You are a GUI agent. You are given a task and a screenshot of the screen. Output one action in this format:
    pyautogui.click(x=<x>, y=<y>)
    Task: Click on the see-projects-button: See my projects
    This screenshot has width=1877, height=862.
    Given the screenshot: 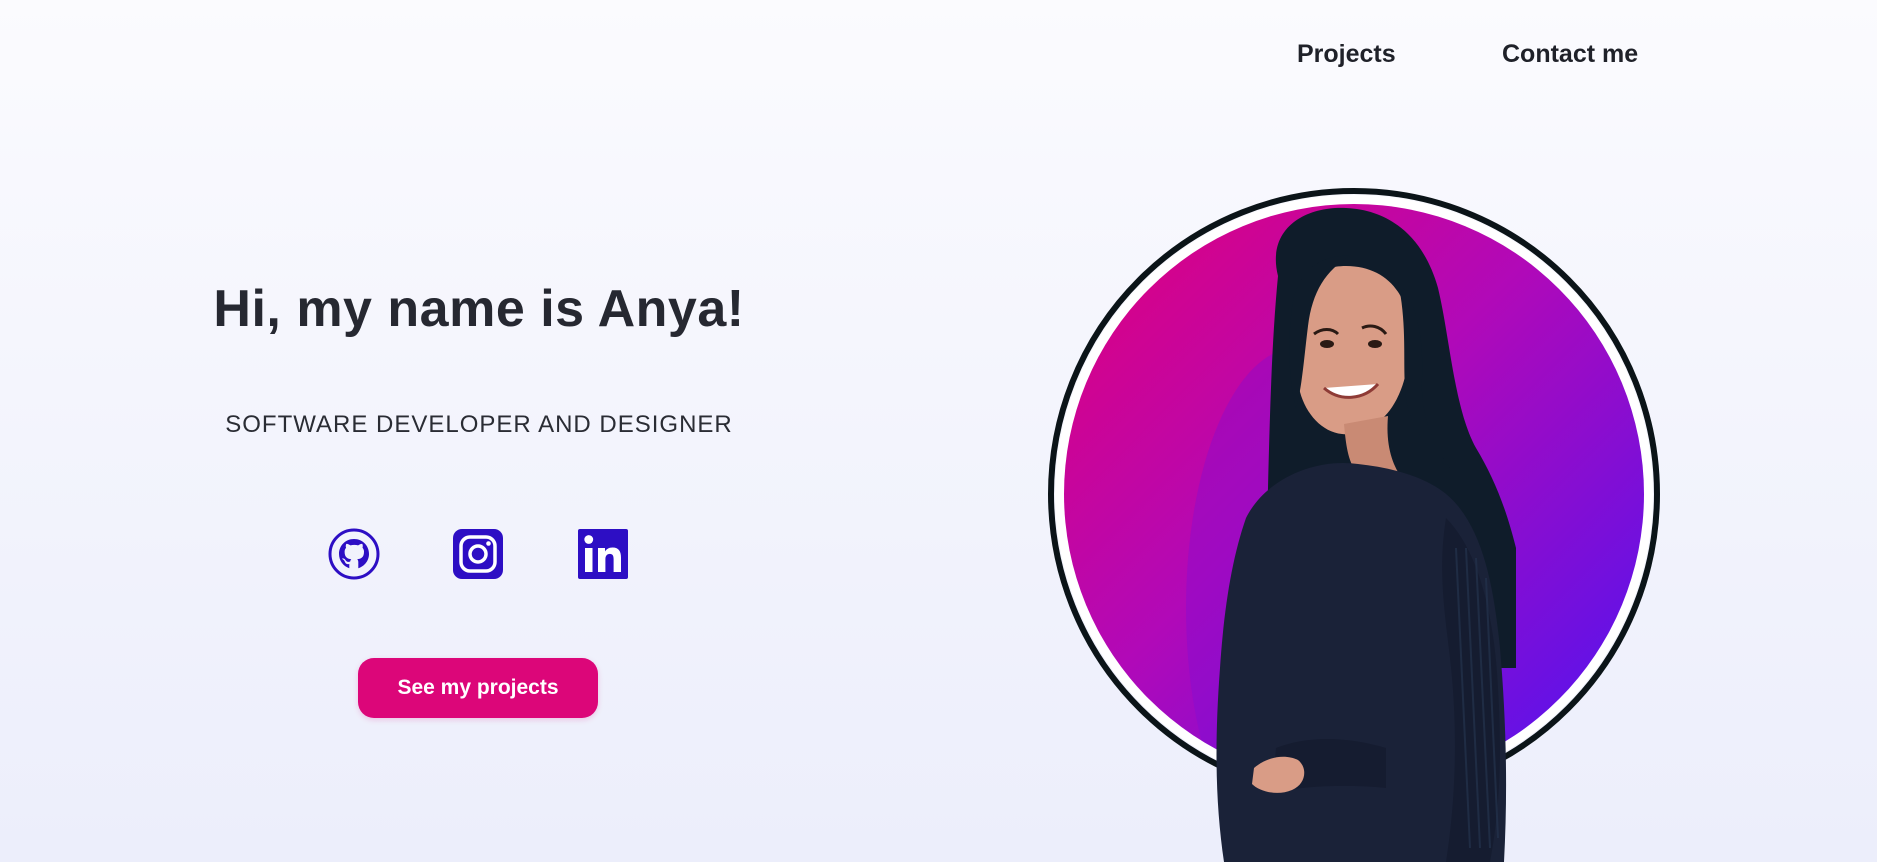 What is the action you would take?
    pyautogui.click(x=478, y=688)
    